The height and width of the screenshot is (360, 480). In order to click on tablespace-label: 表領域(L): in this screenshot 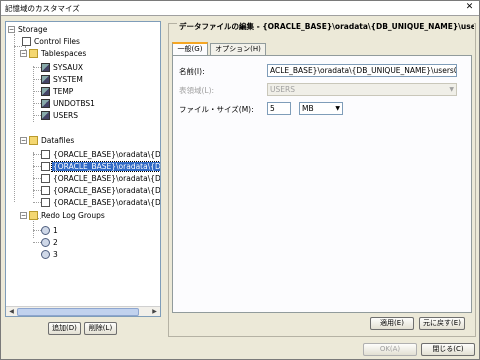, I will do `click(197, 90)`.